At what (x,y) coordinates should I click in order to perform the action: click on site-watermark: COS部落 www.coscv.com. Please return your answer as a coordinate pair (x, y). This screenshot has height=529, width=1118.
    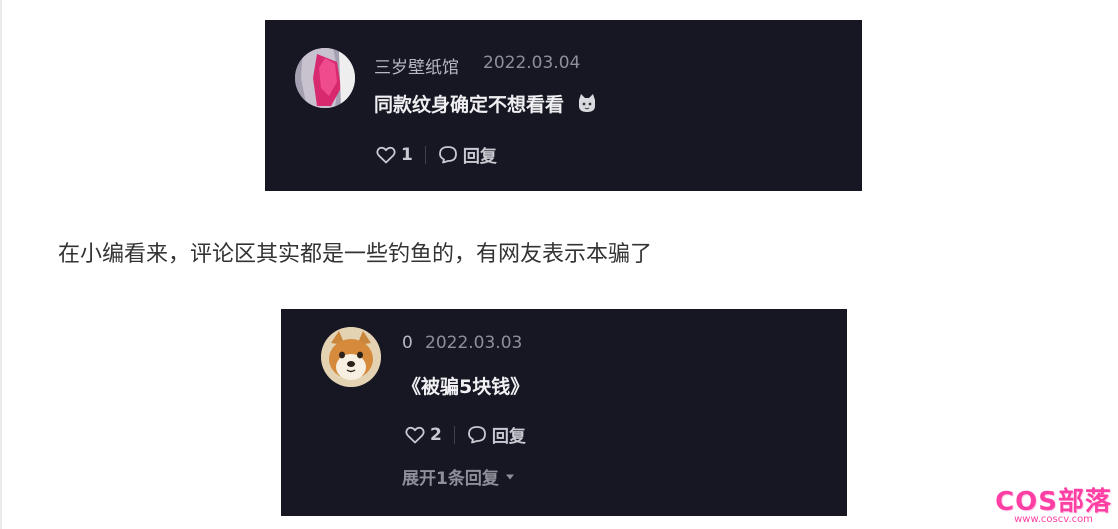
    Looking at the image, I should click on (1053, 507).